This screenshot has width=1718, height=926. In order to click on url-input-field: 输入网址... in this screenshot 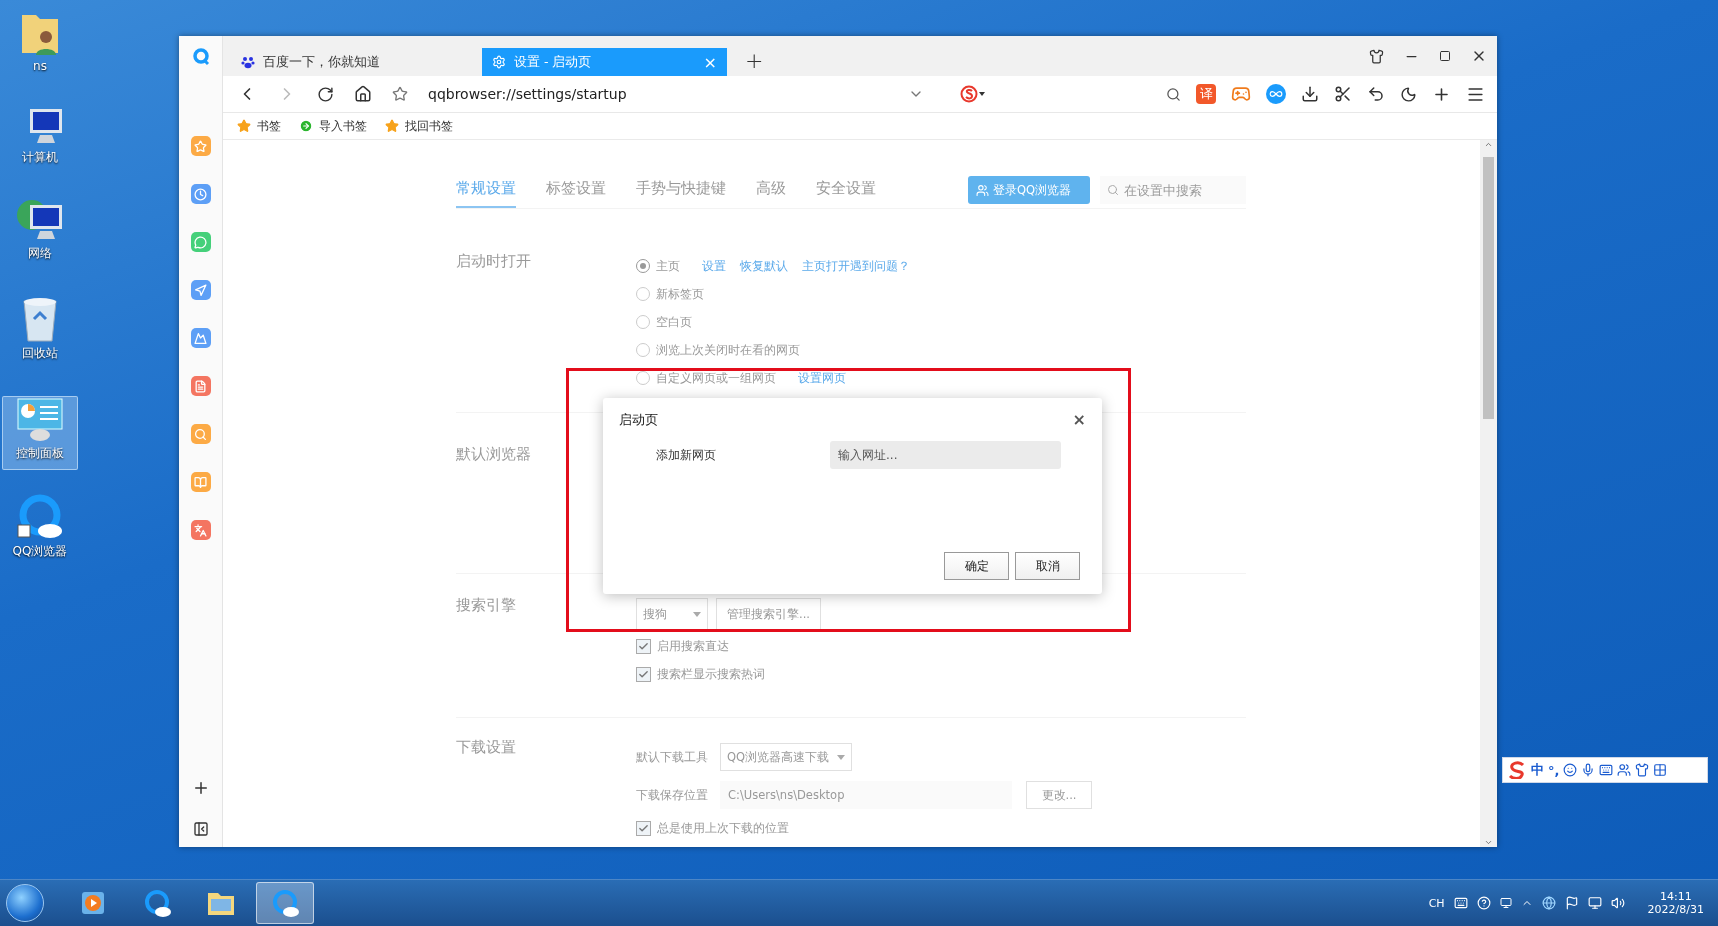, I will do `click(945, 455)`.